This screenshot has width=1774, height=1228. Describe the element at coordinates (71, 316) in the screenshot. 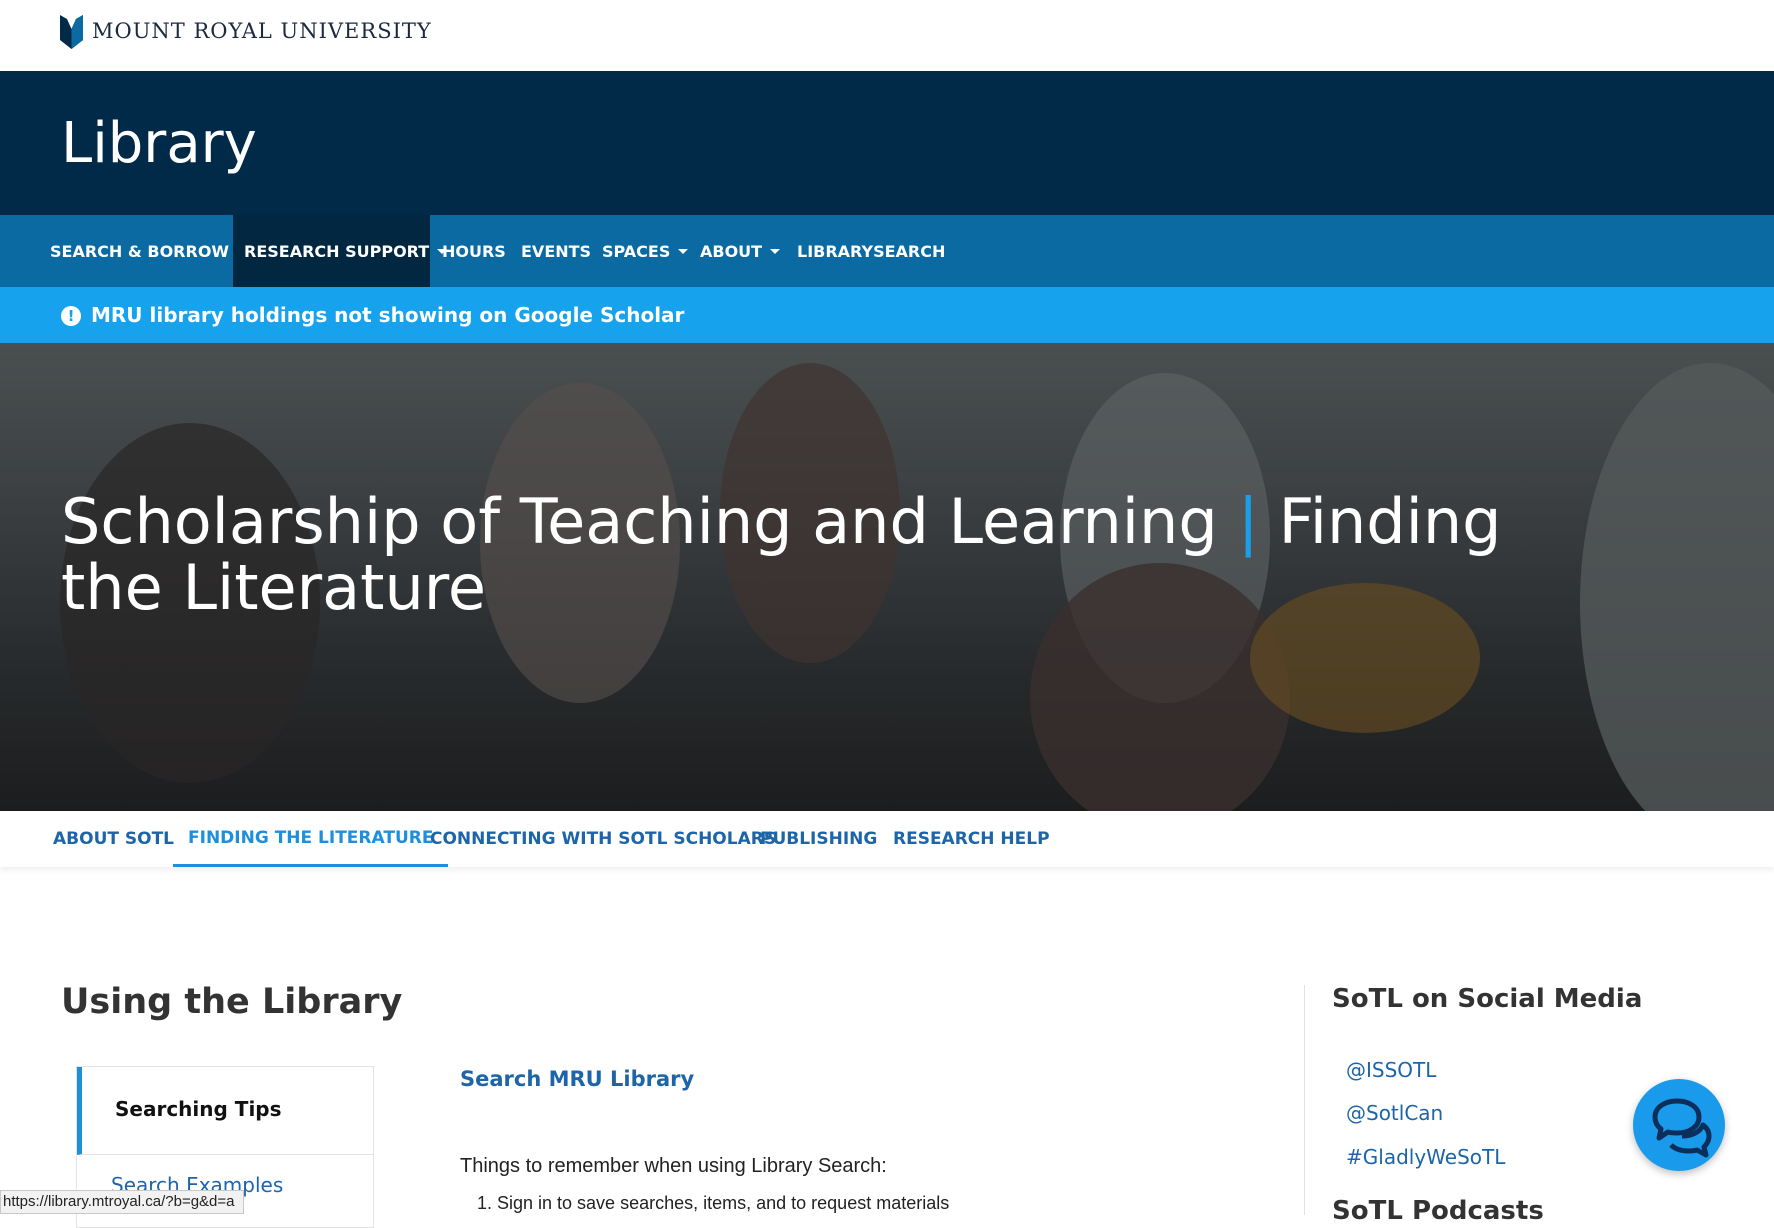

I see `exclamation-circle-icon: !` at that location.